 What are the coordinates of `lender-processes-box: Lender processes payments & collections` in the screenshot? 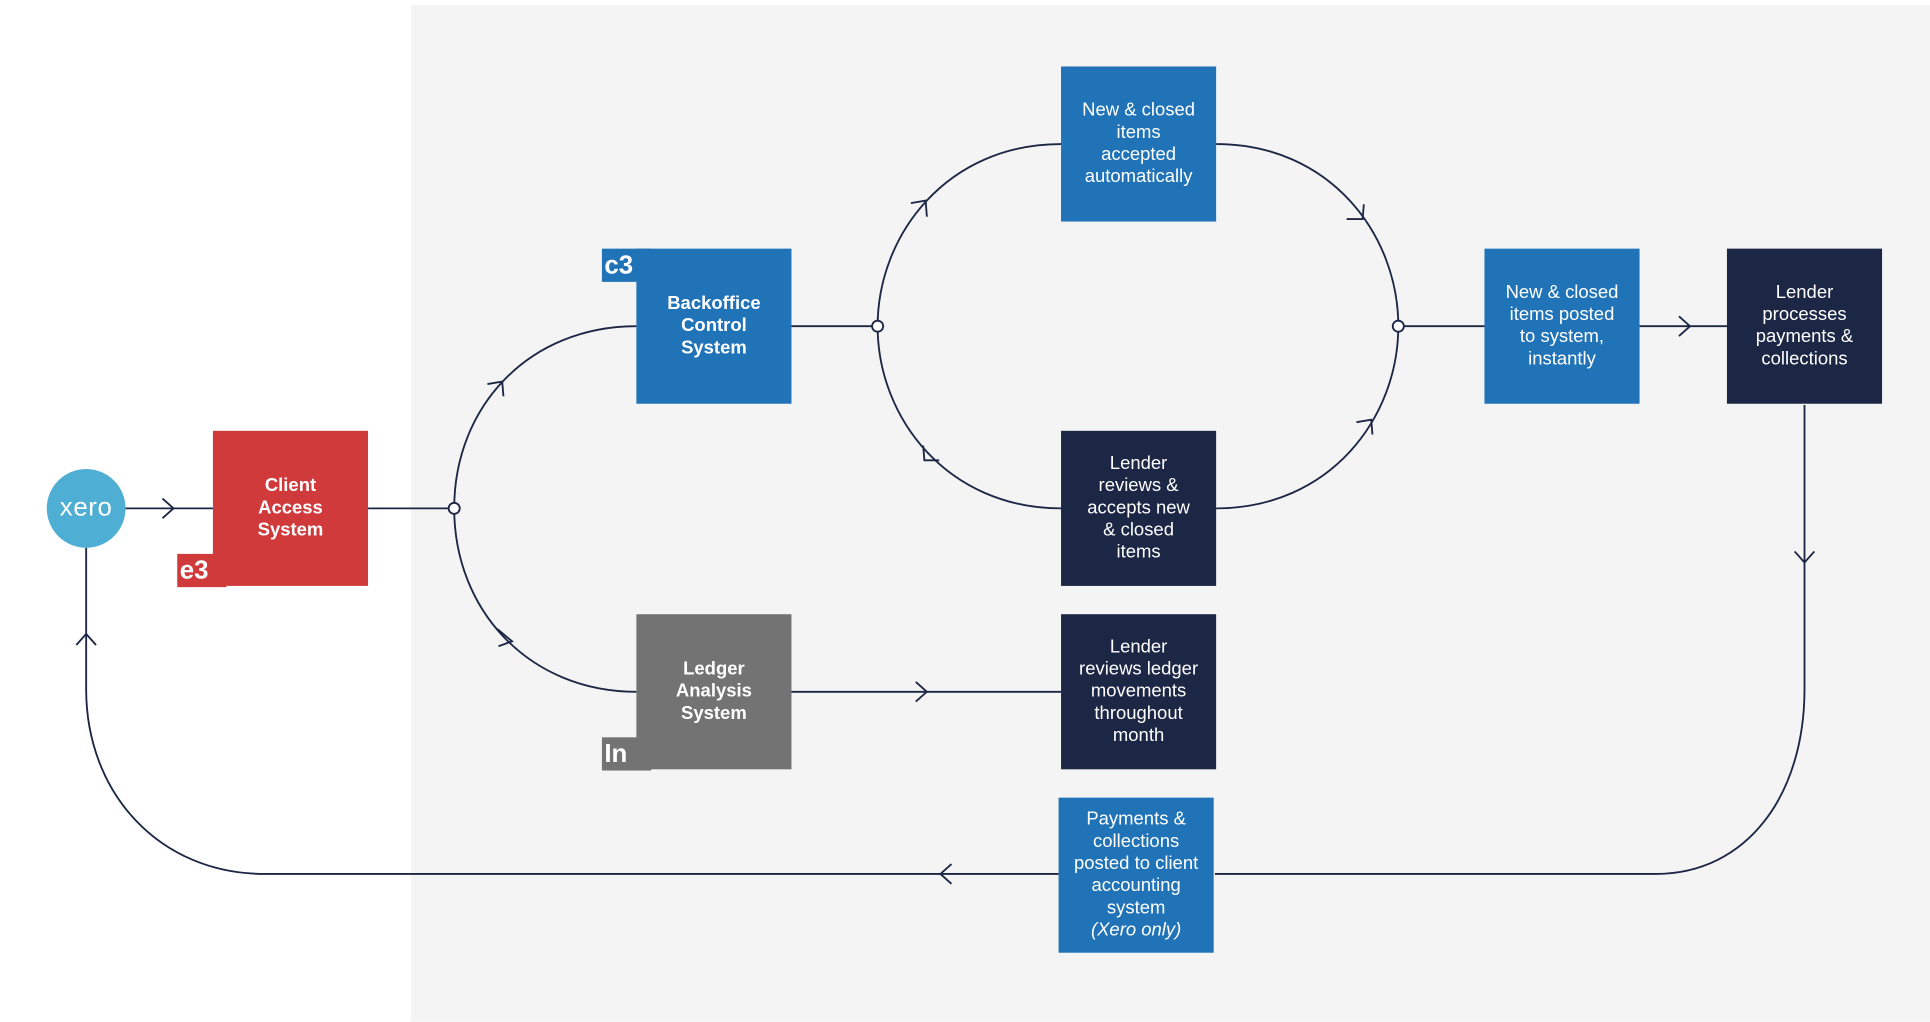 It's located at (1804, 326).